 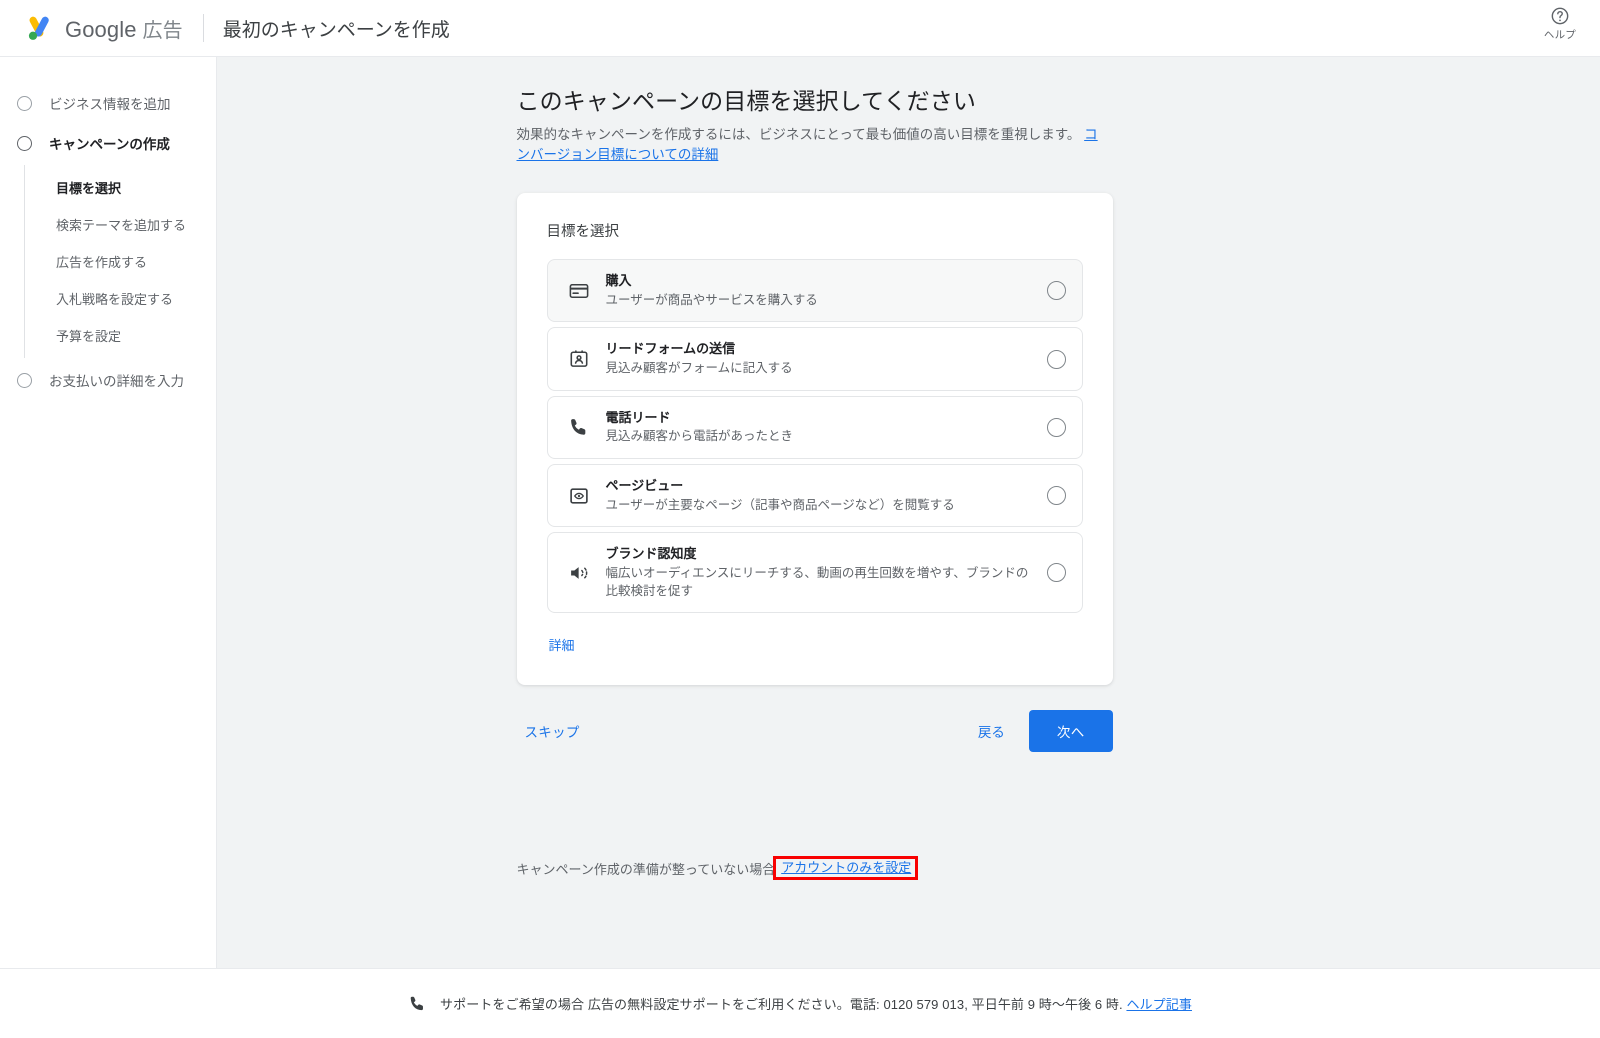 I want to click on brand-text: Google 広告, so click(x=124, y=28).